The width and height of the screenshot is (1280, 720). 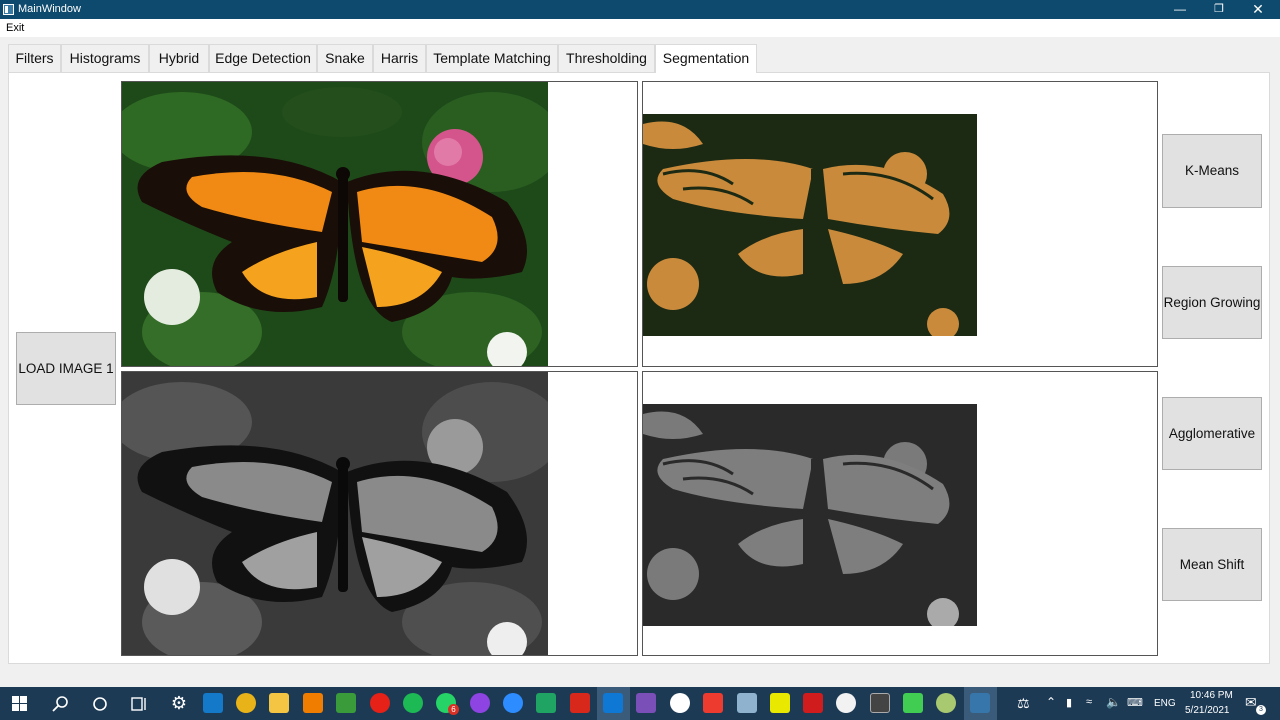 I want to click on google-drive-icon, so click(x=546, y=703).